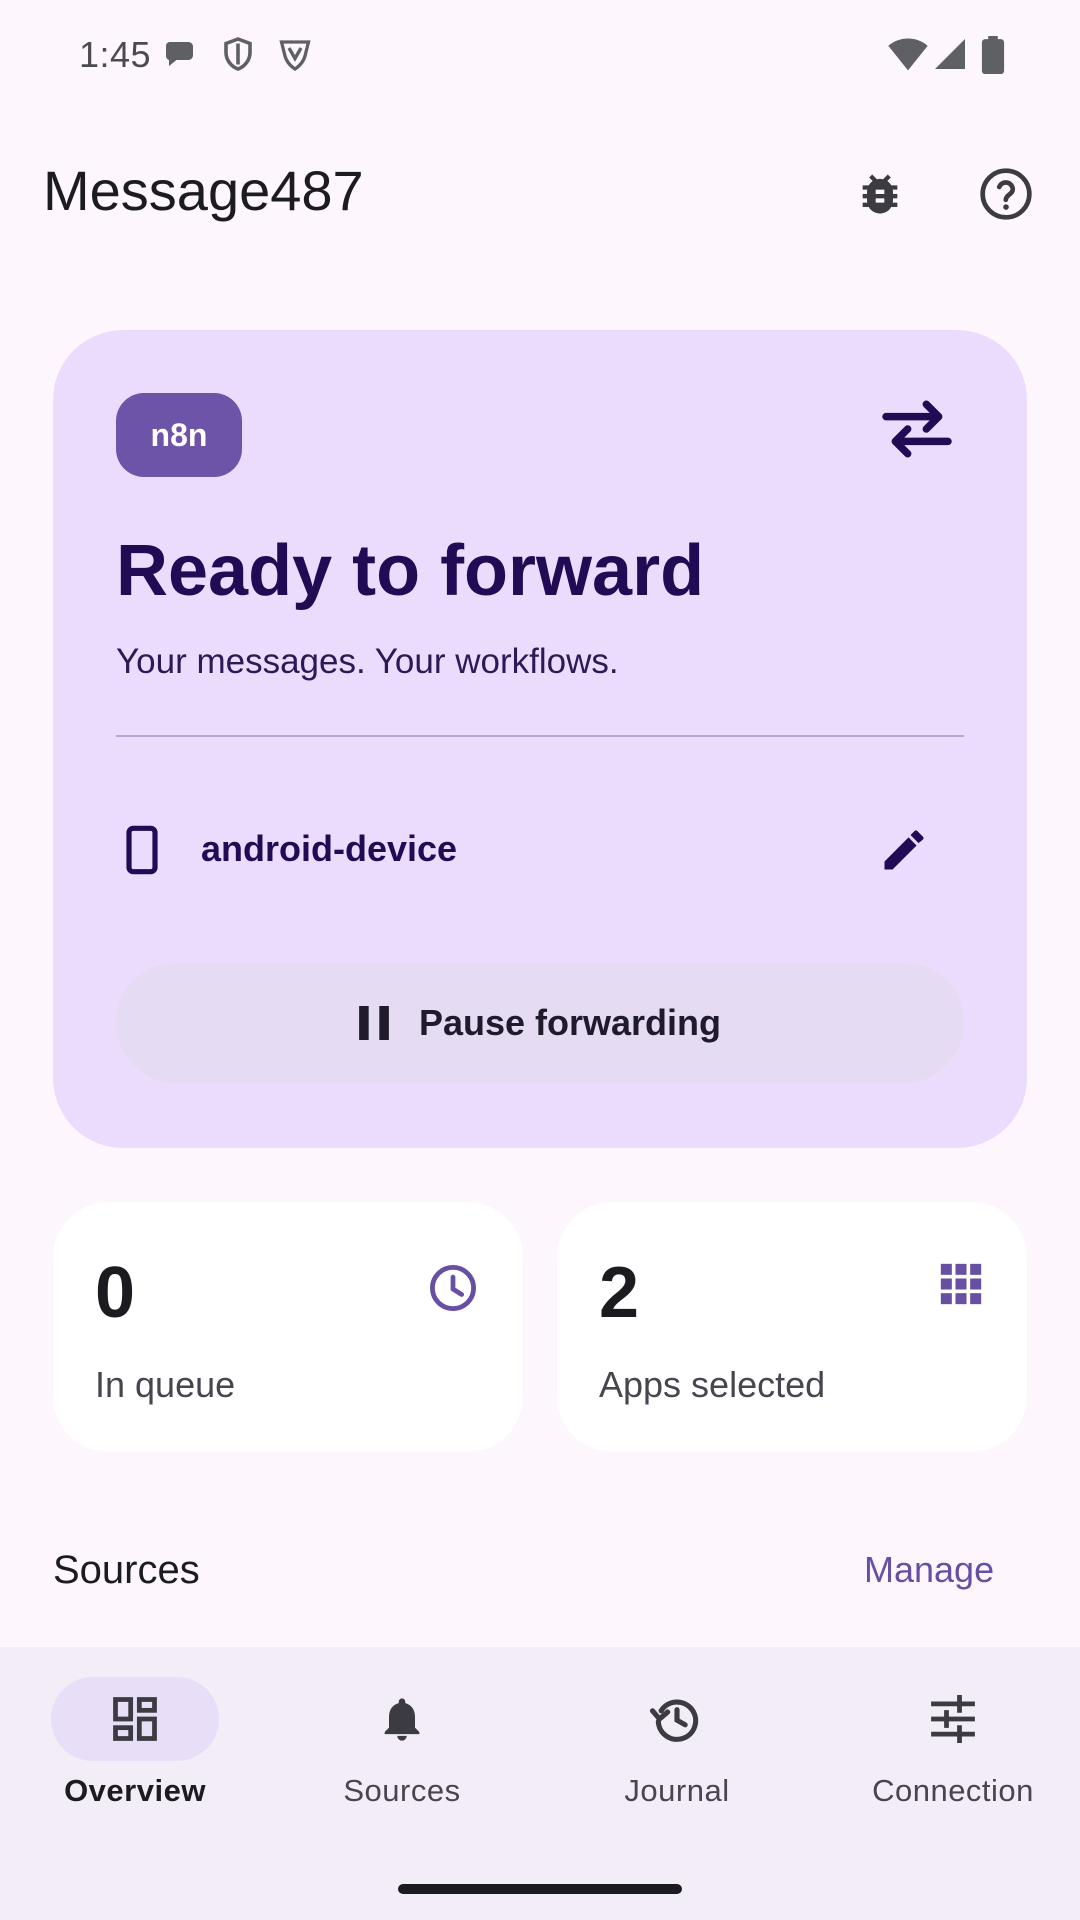 This screenshot has width=1080, height=1920. I want to click on bottom-navigation: Overview Sources Journal Connection, so click(540, 1783).